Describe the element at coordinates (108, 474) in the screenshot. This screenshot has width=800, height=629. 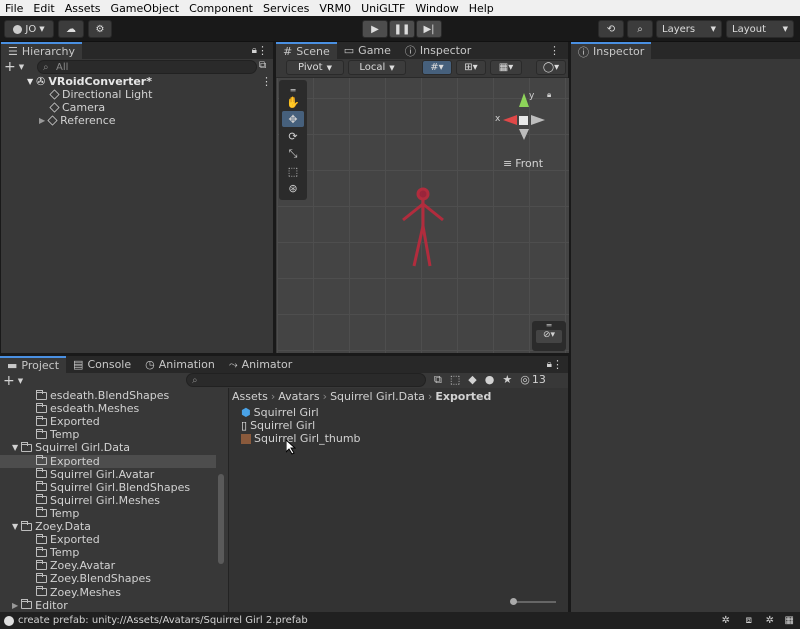
I see `tree-item: Squirrel Girl.Avatar` at that location.